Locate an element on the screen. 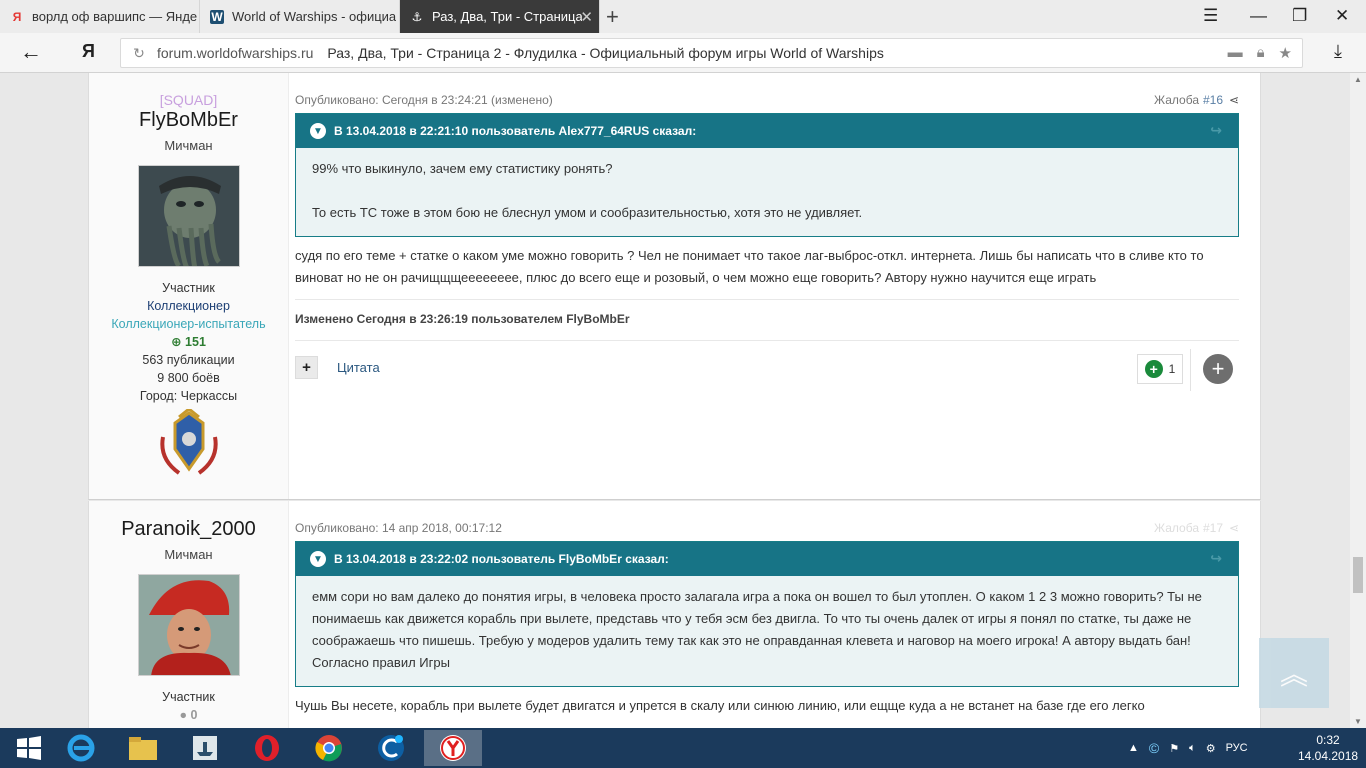 This screenshot has width=1366, height=768. language-indicator: РУС is located at coordinates (1237, 748).